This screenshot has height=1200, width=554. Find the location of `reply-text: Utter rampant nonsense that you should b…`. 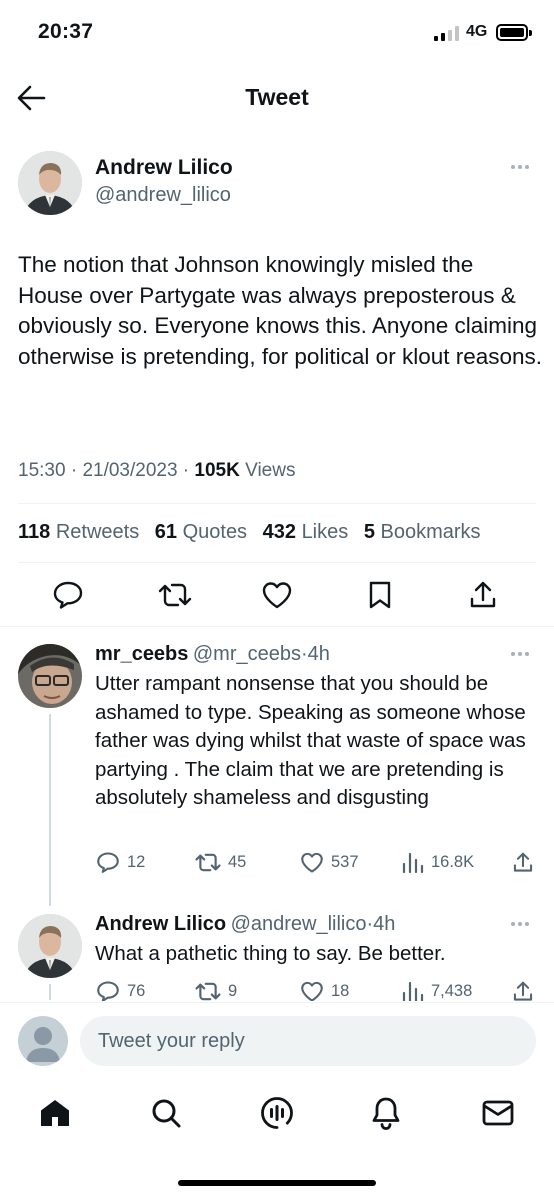

reply-text: Utter rampant nonsense that you should b… is located at coordinates (310, 740).